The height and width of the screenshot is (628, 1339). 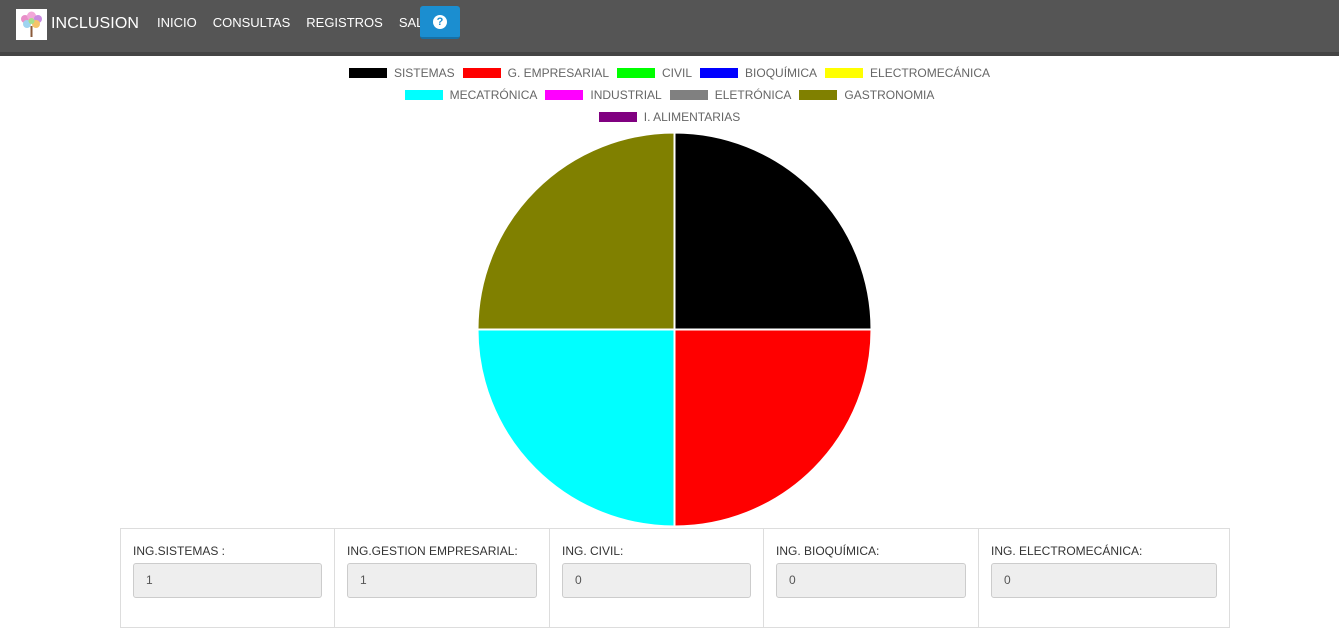 I want to click on electromecanica-count-input: 0, so click(x=1104, y=580).